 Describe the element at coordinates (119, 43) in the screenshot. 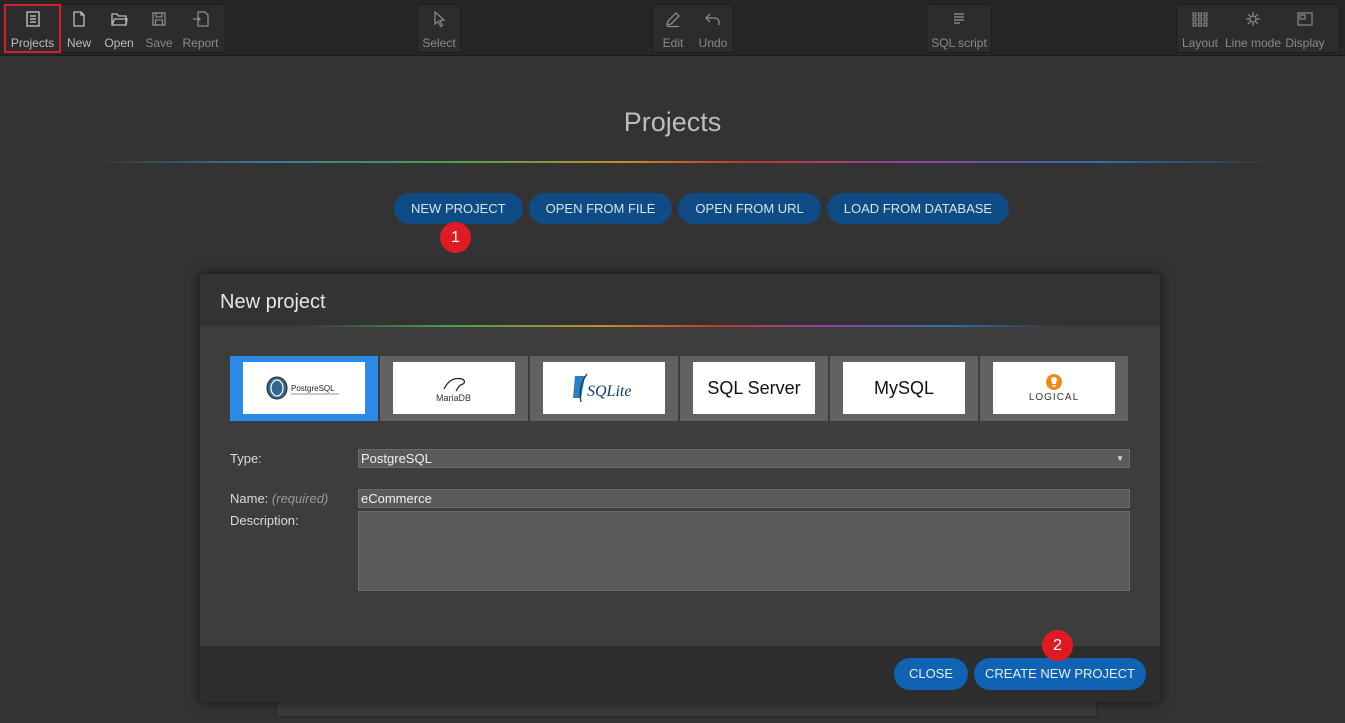

I see `open-label: Open` at that location.